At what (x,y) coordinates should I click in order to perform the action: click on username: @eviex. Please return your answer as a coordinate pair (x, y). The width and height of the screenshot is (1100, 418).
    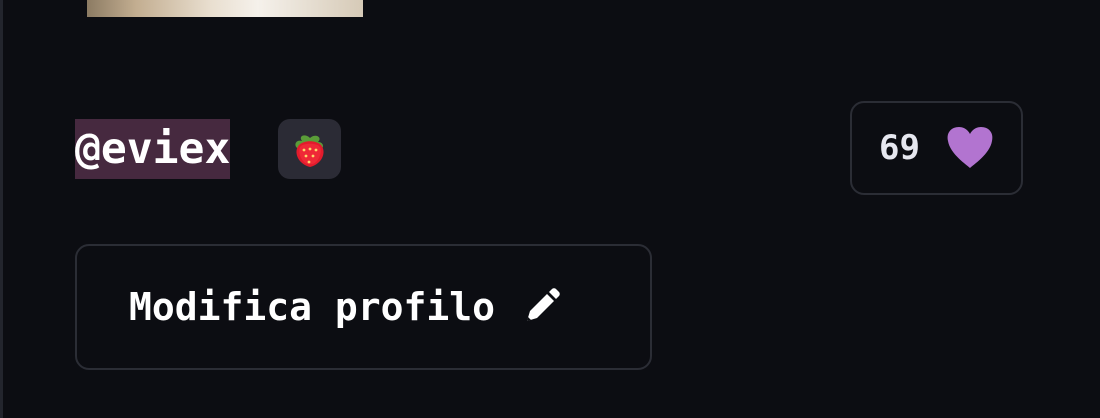
    Looking at the image, I should click on (153, 149).